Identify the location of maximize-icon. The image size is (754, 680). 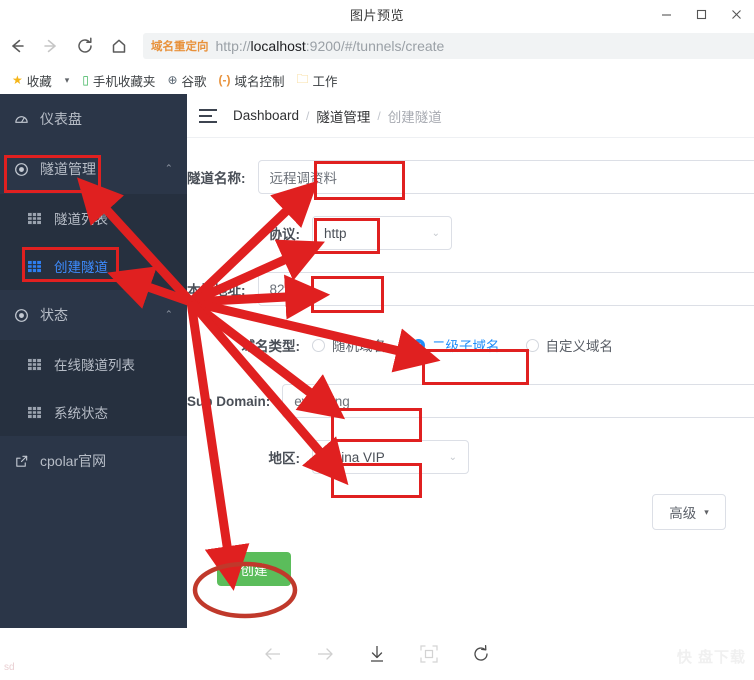
(701, 14).